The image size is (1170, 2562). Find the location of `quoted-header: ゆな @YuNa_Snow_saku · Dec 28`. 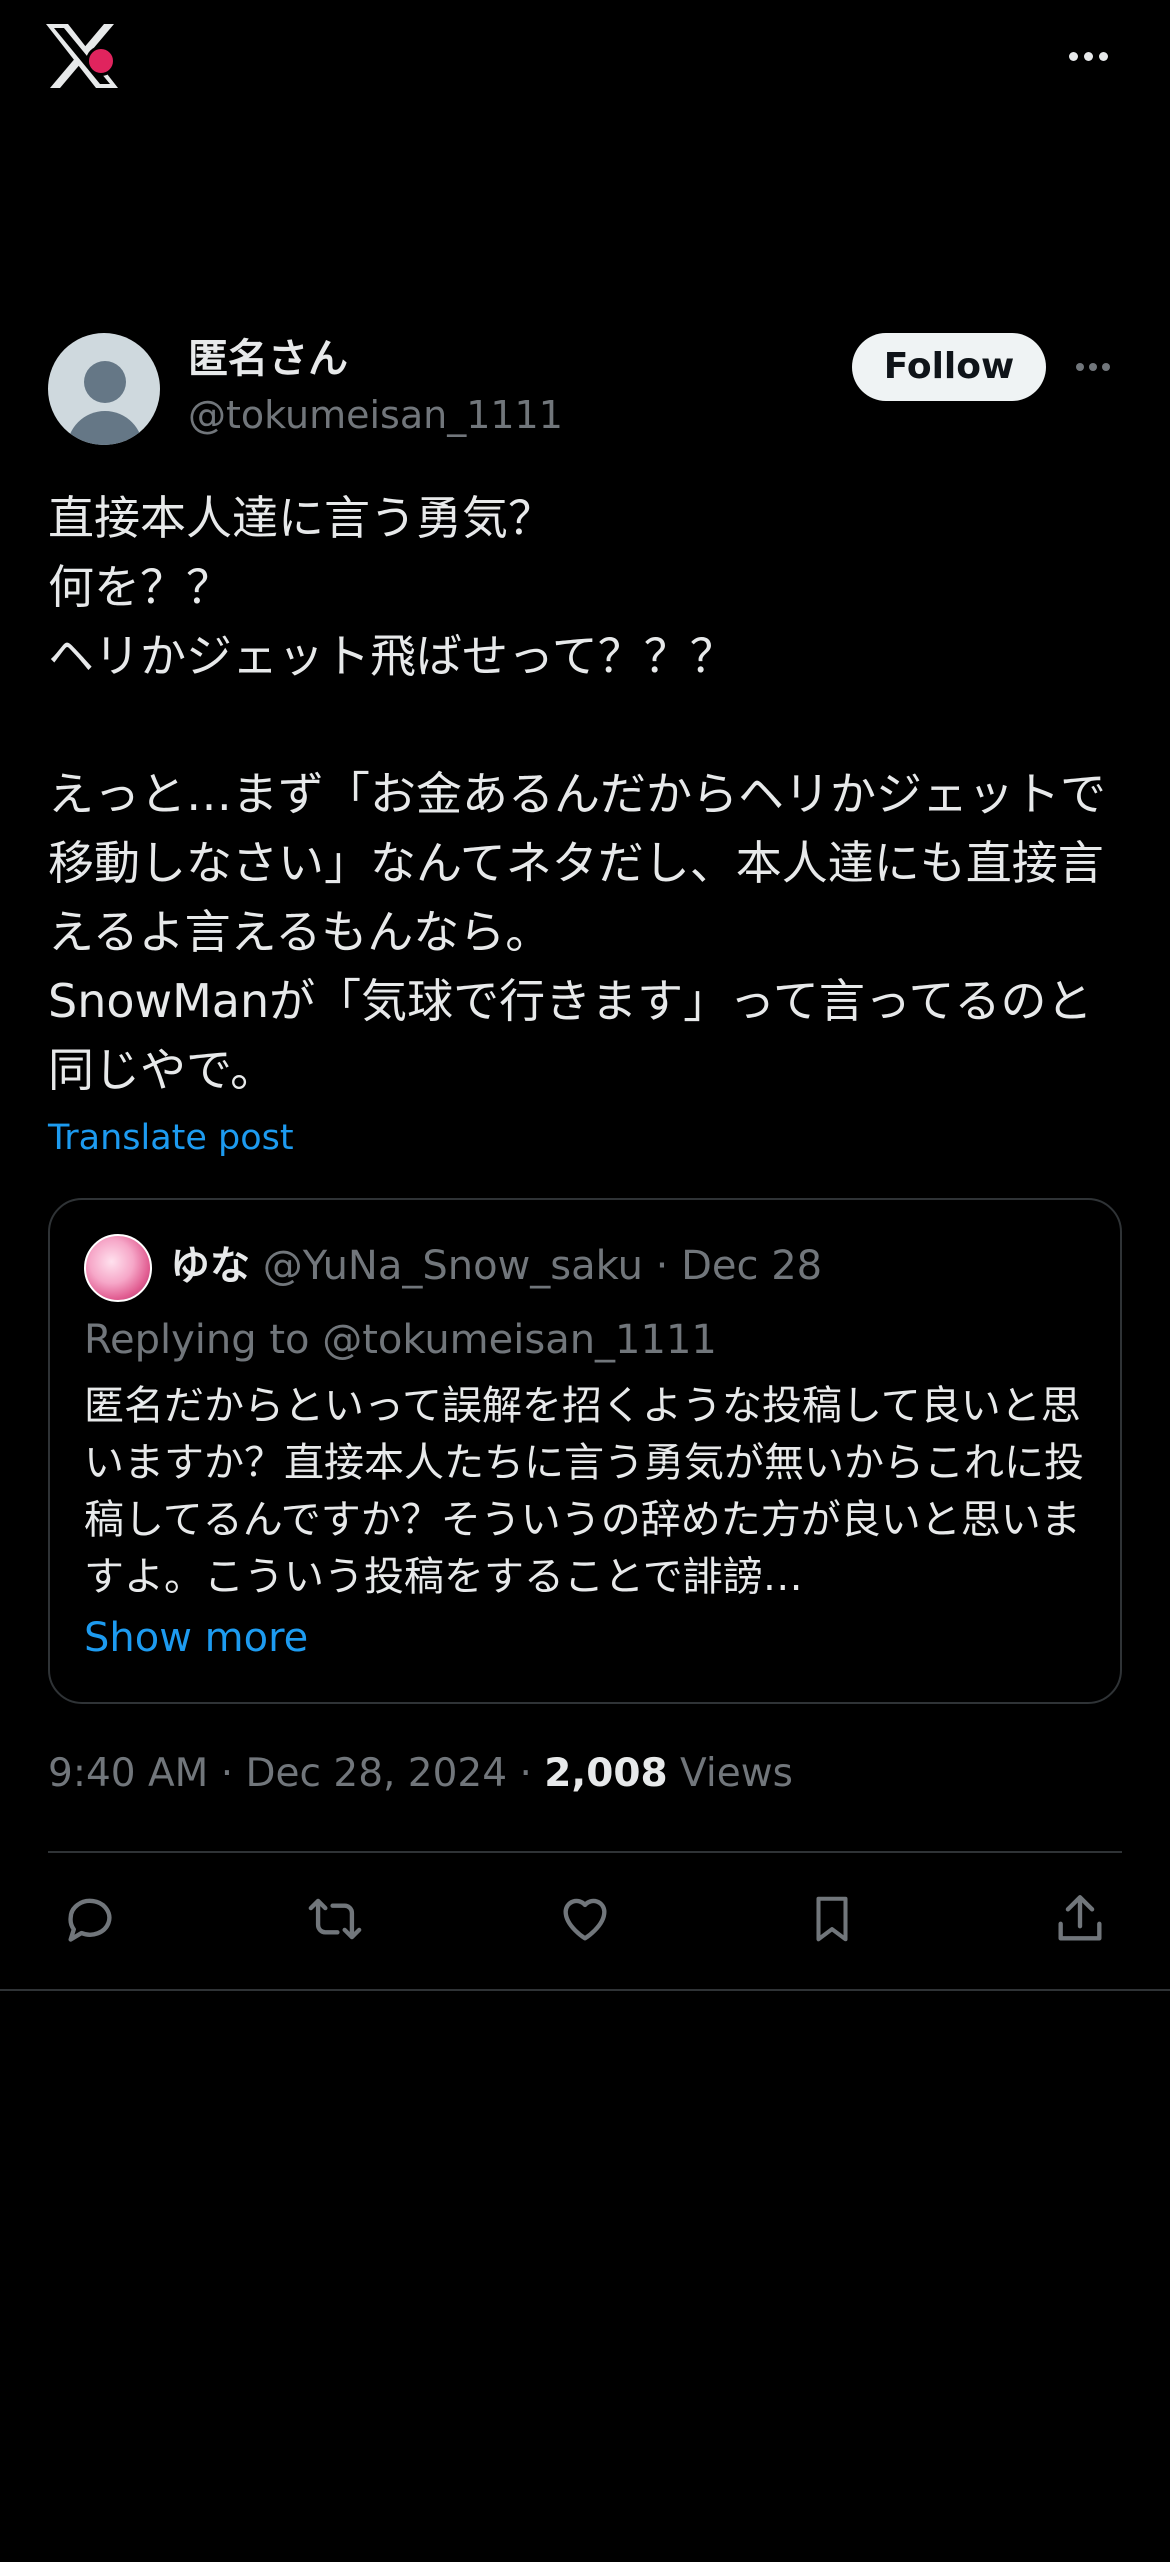

quoted-header: ゆな @YuNa_Snow_saku · Dec 28 is located at coordinates (496, 1266).